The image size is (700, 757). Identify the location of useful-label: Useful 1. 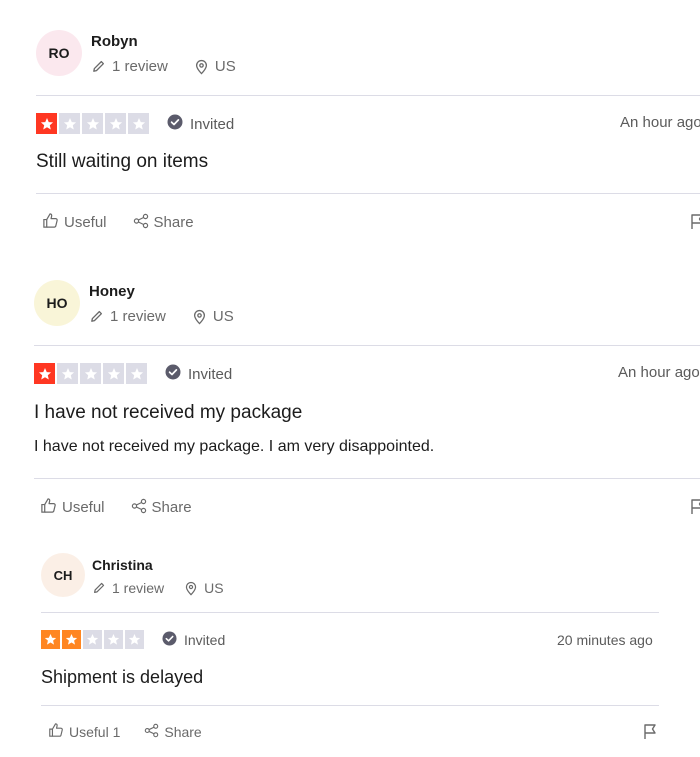
(95, 731).